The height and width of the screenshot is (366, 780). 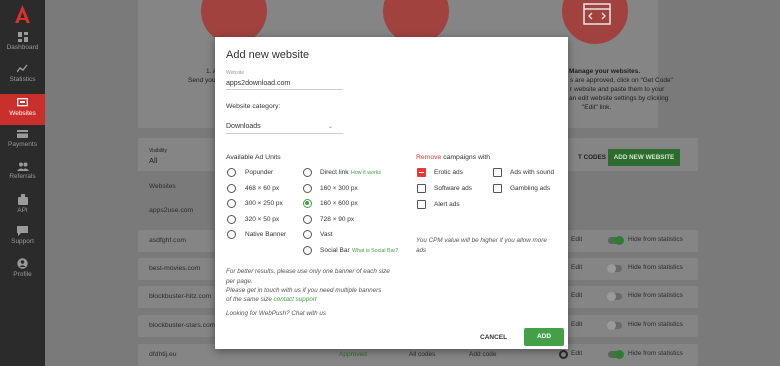 I want to click on ad-unit-label: 468 × 60 px, so click(x=262, y=188).